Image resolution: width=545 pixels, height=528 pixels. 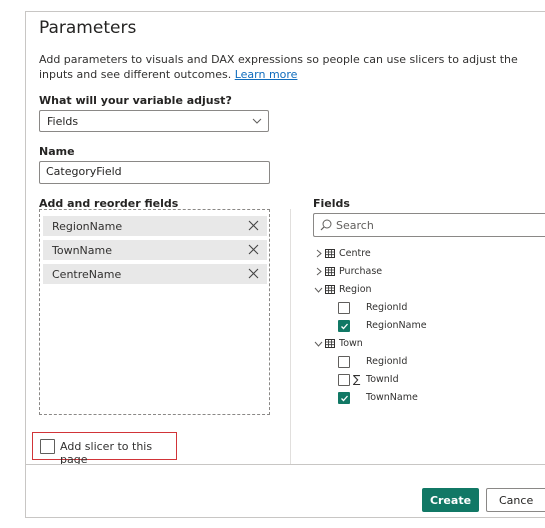 I want to click on tree-table-label: Centre, so click(x=355, y=253).